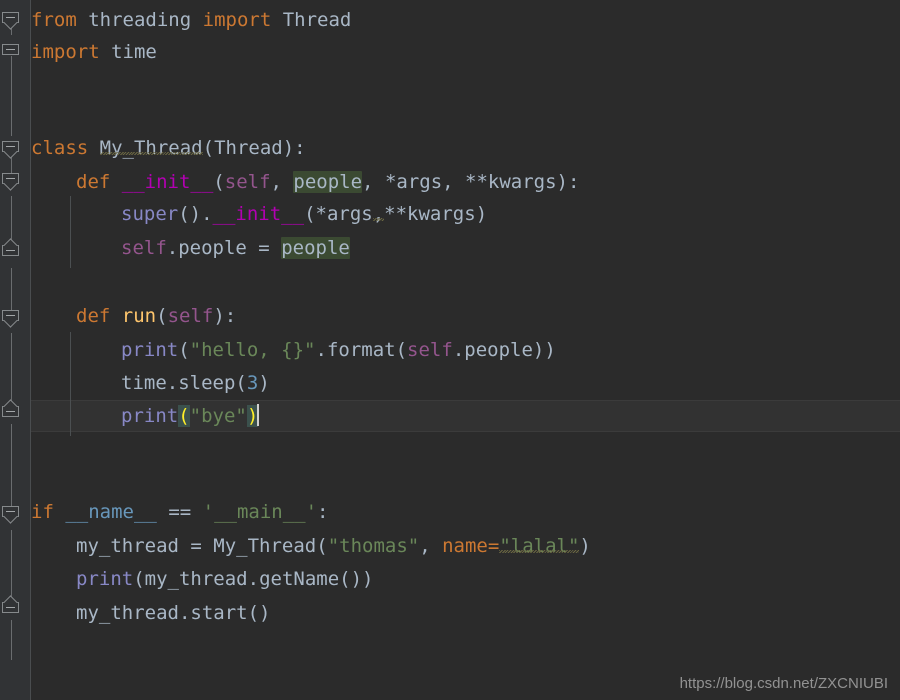 The width and height of the screenshot is (900, 700). Describe the element at coordinates (150, 214) in the screenshot. I see `token-builtin-super: super` at that location.